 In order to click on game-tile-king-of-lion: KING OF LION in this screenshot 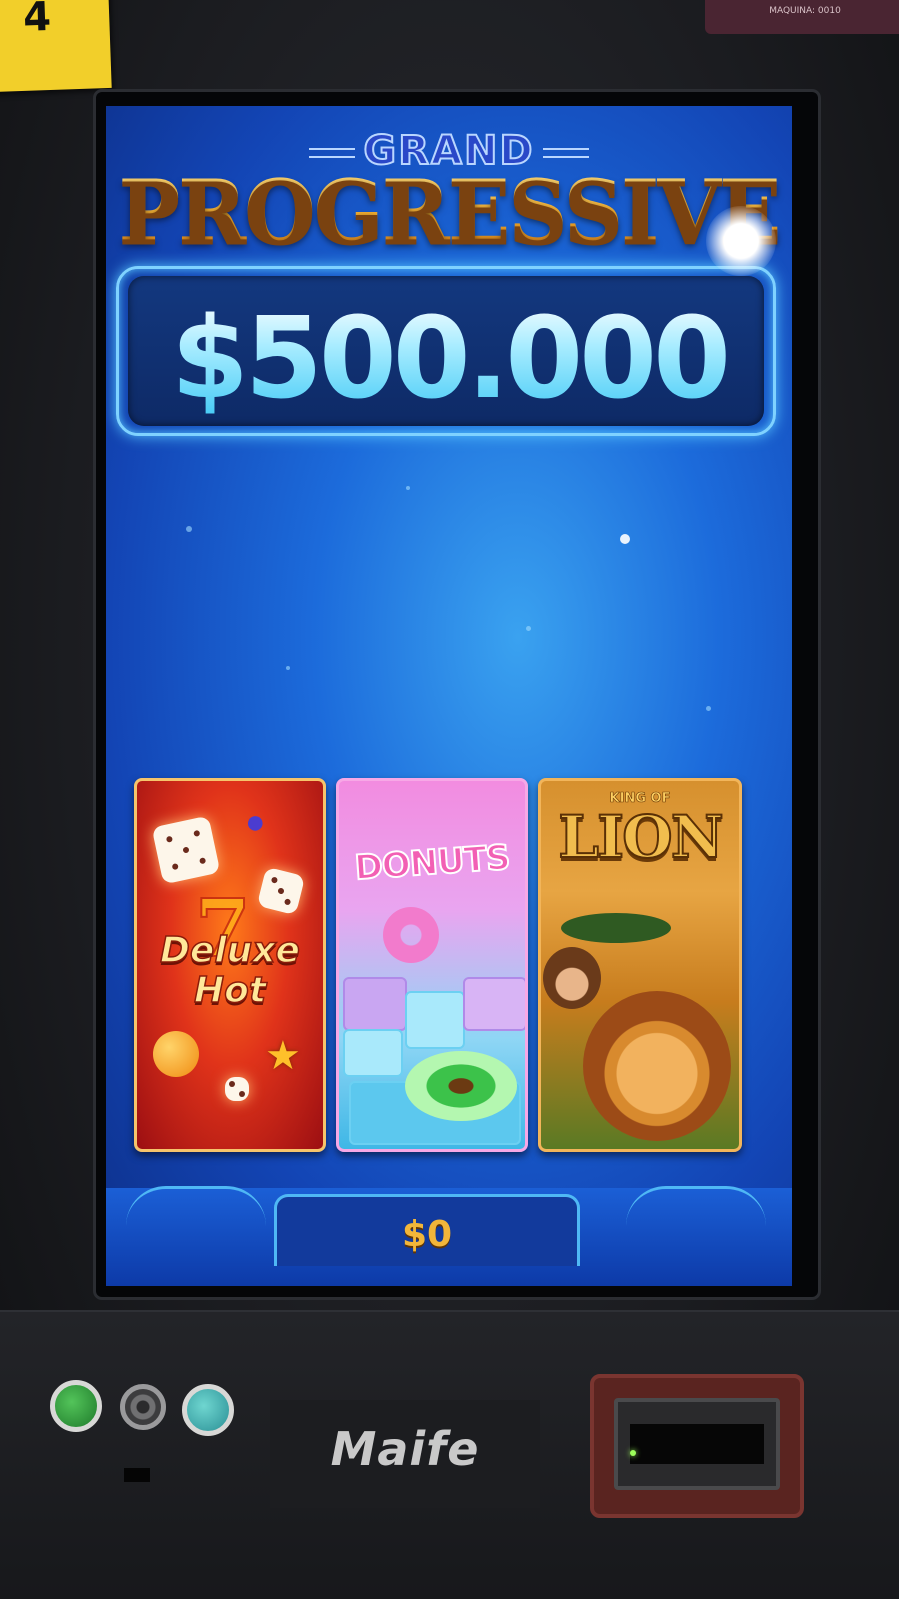, I will do `click(640, 965)`.